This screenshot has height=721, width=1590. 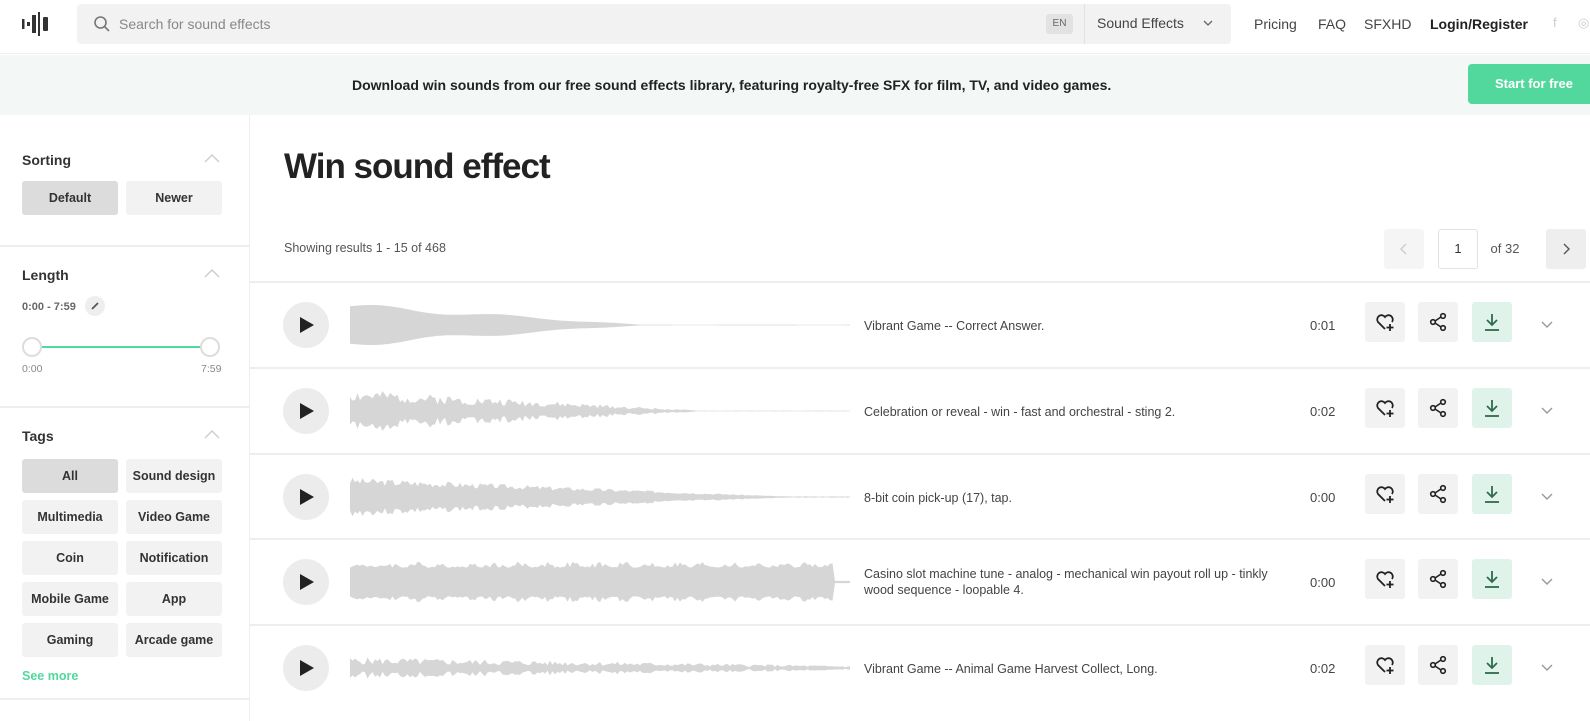 What do you see at coordinates (1332, 24) in the screenshot?
I see `nav-faq: FAQ` at bounding box center [1332, 24].